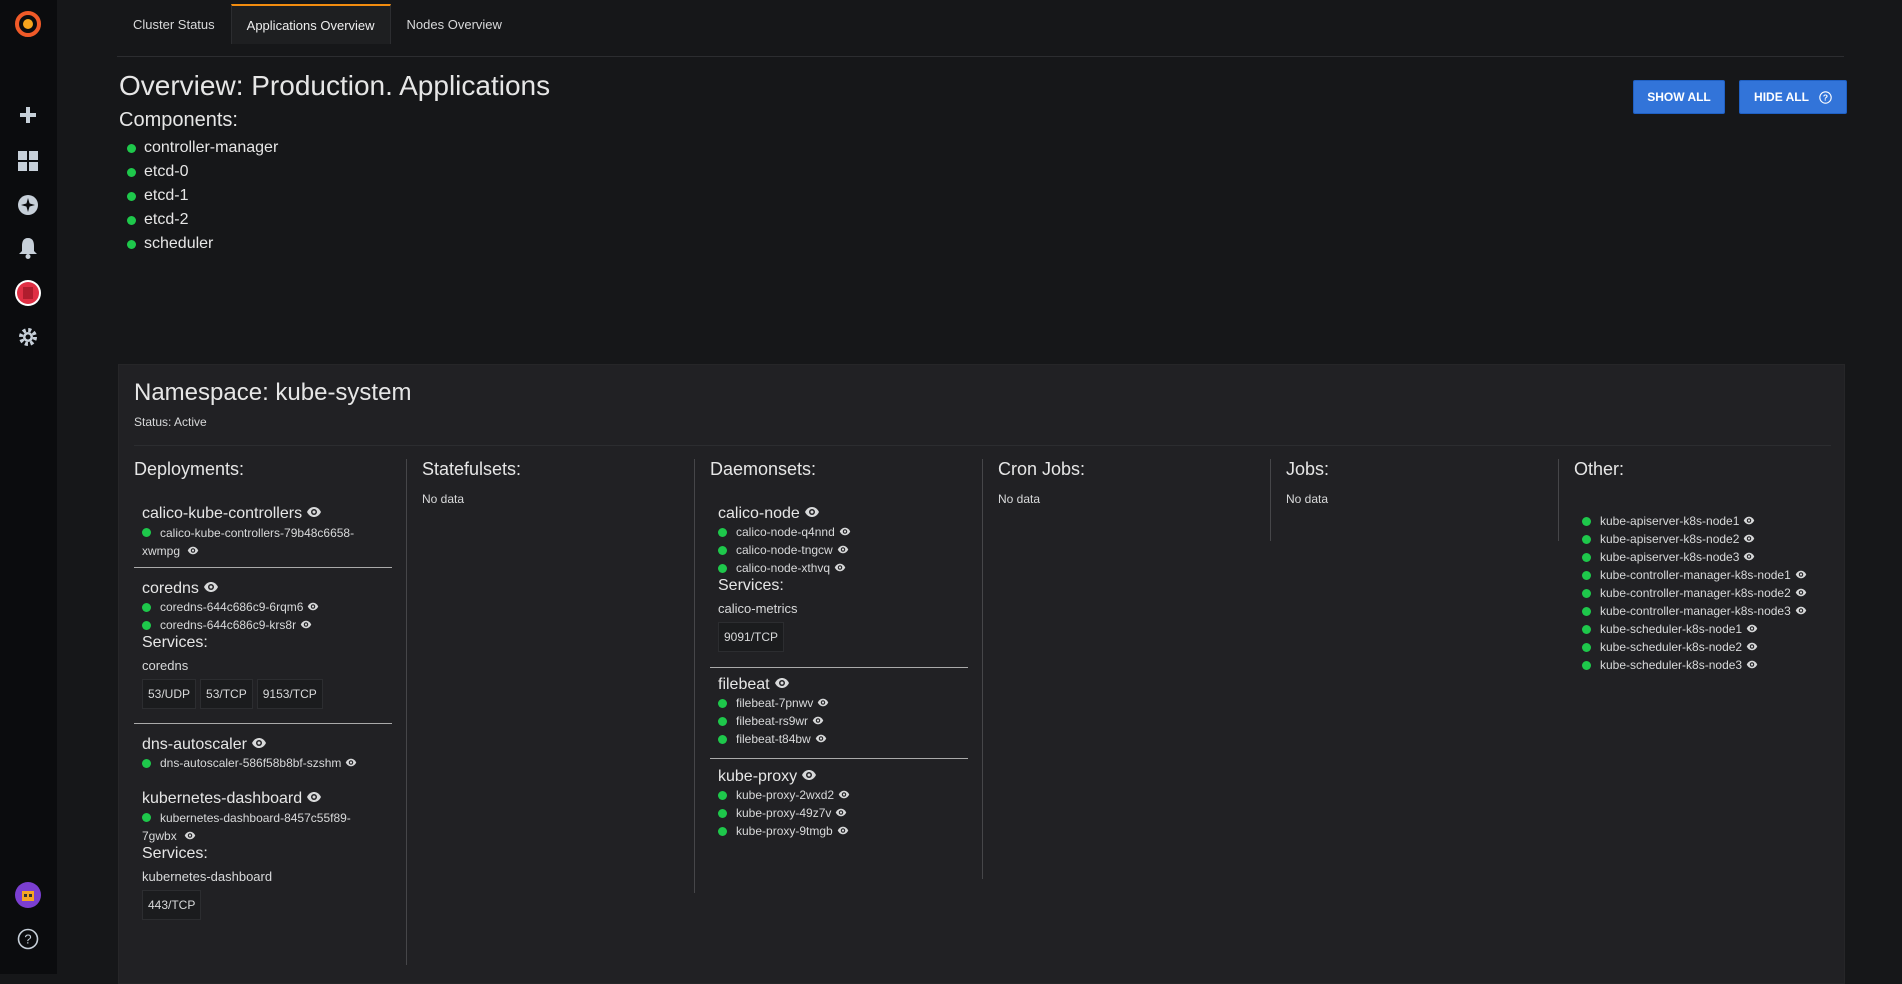  Describe the element at coordinates (1709, 665) in the screenshot. I see `pod-item: kube-scheduler-k8s-node3` at that location.